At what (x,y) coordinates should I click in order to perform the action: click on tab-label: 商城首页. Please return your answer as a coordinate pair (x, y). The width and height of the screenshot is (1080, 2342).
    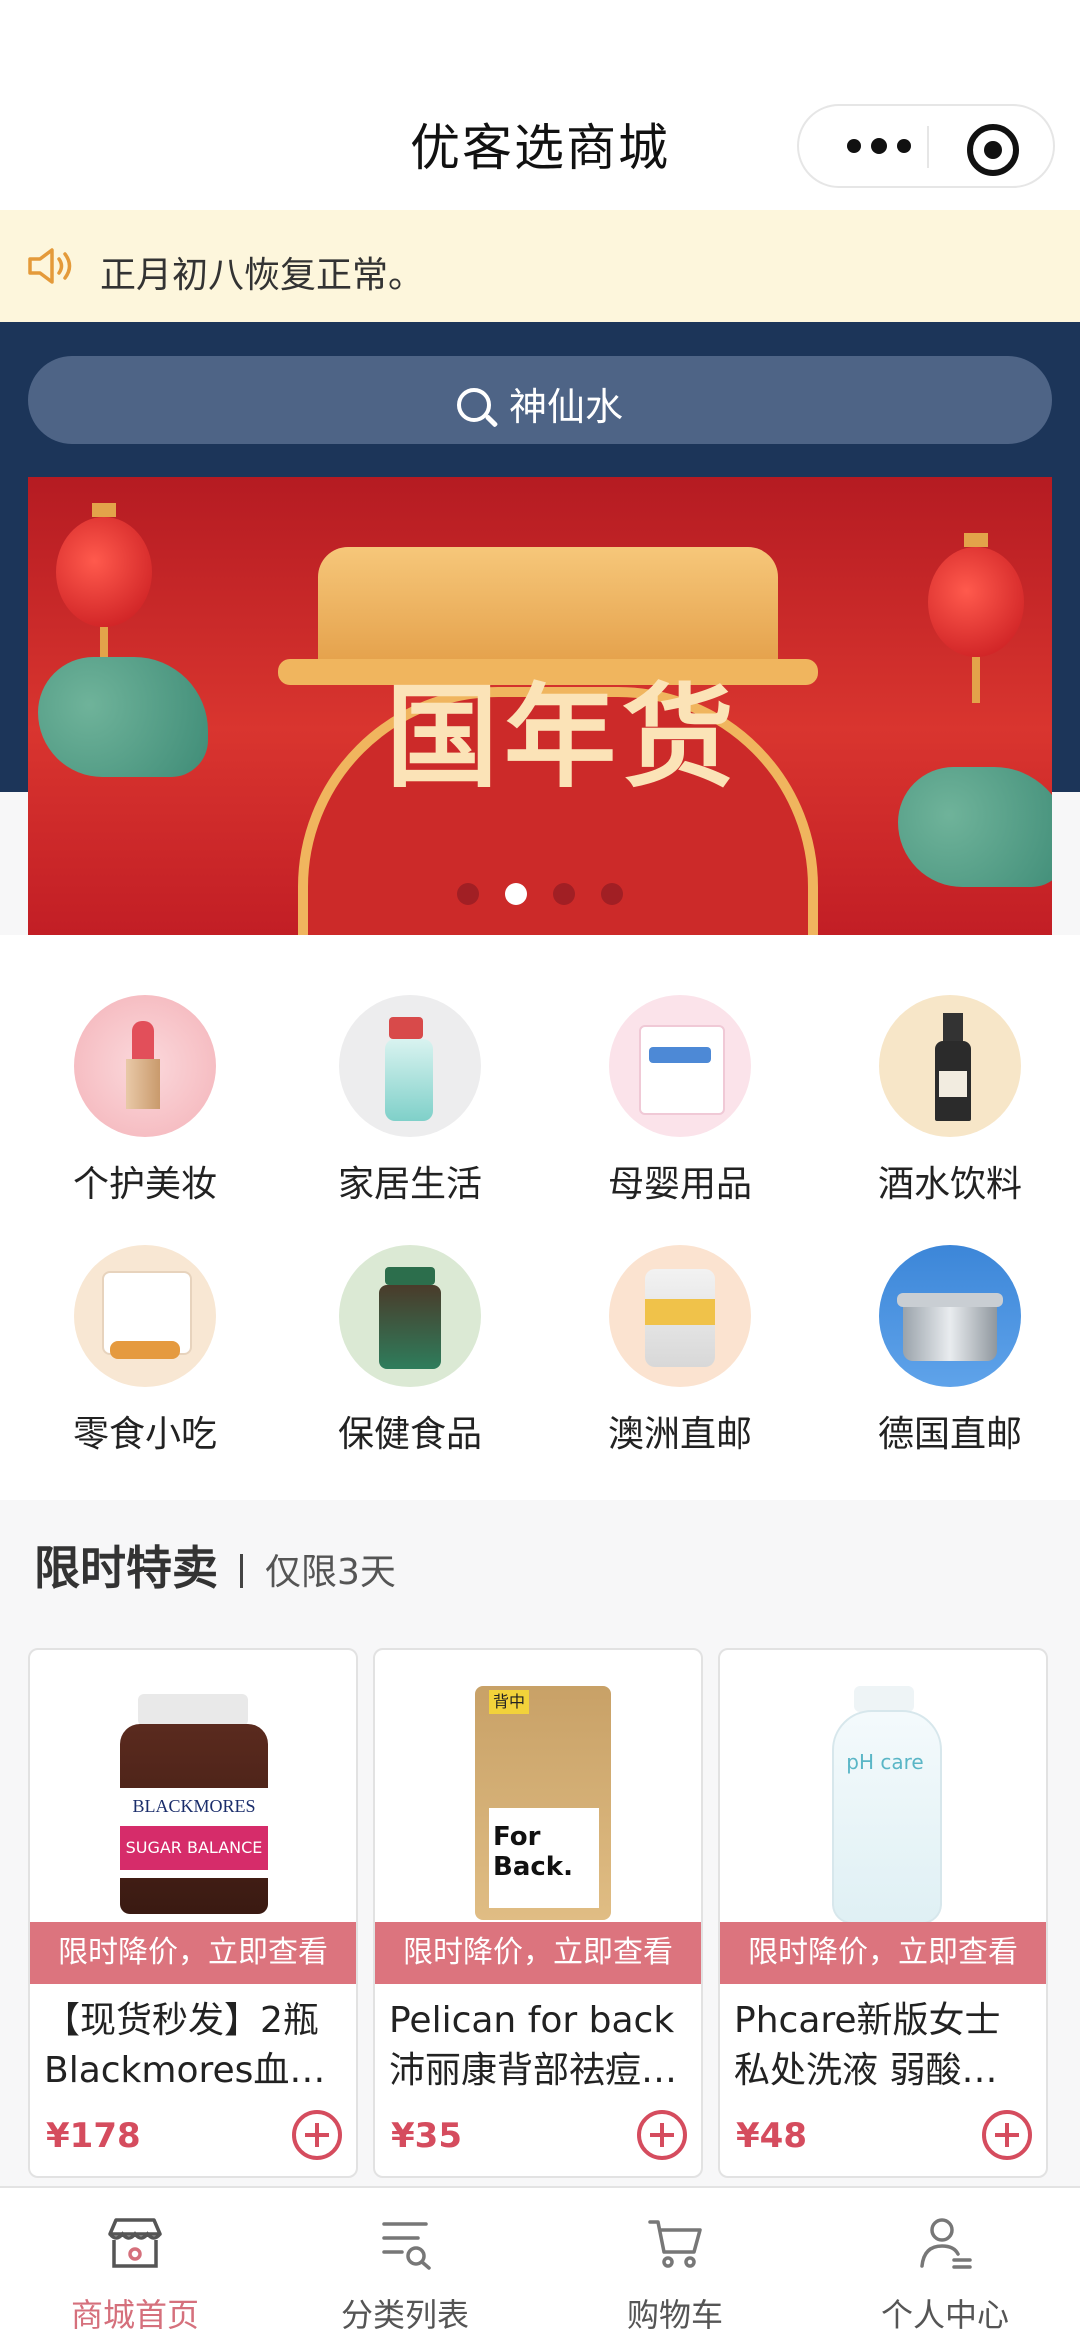
    Looking at the image, I should click on (134, 2315).